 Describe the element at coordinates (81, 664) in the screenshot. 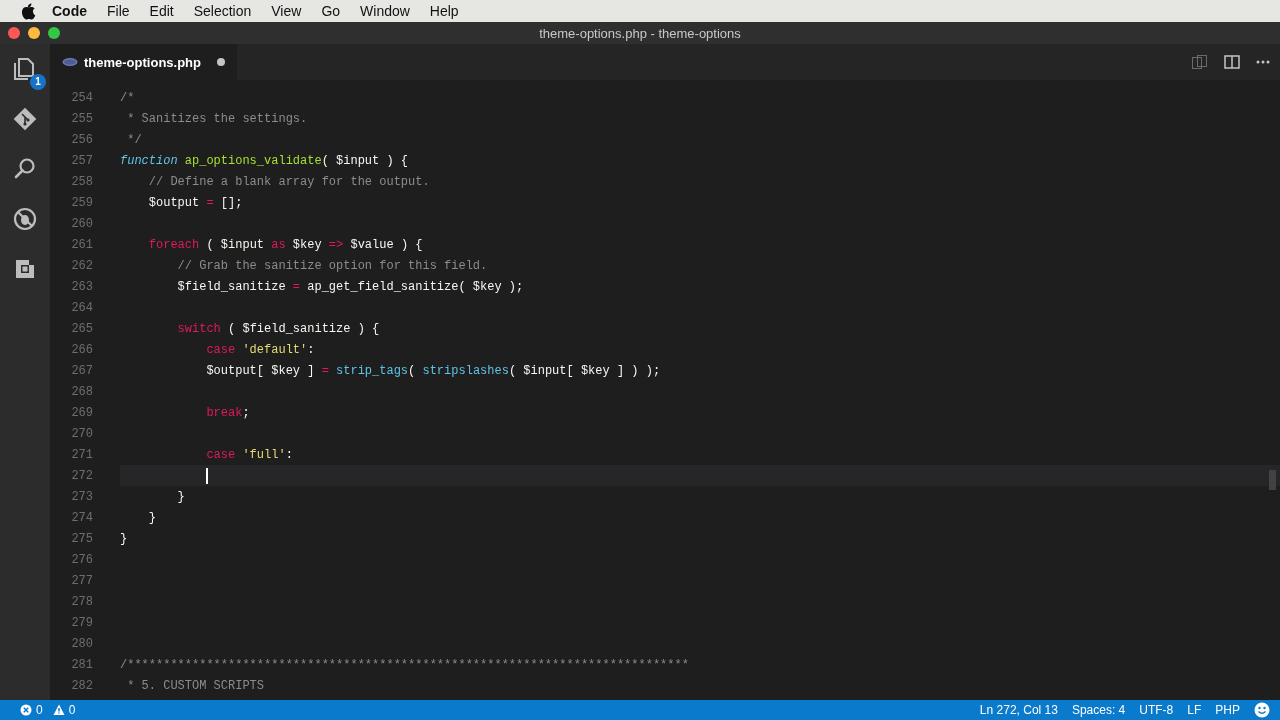

I see `line-number: 281` at that location.